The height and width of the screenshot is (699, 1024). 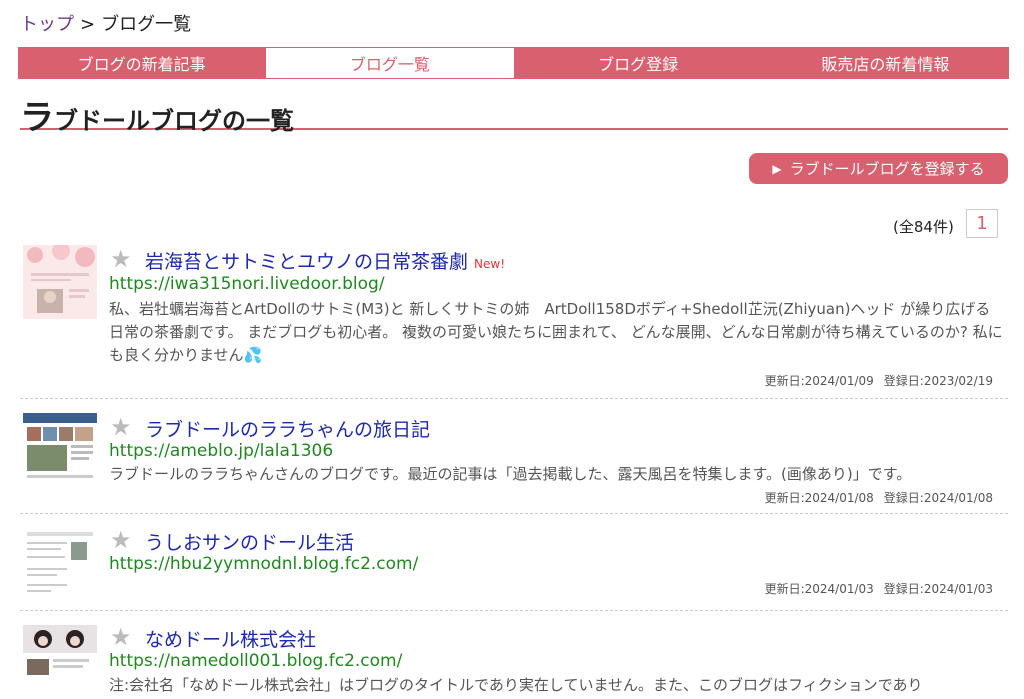 What do you see at coordinates (982, 223) in the screenshot?
I see `pagination-page-1: 1` at bounding box center [982, 223].